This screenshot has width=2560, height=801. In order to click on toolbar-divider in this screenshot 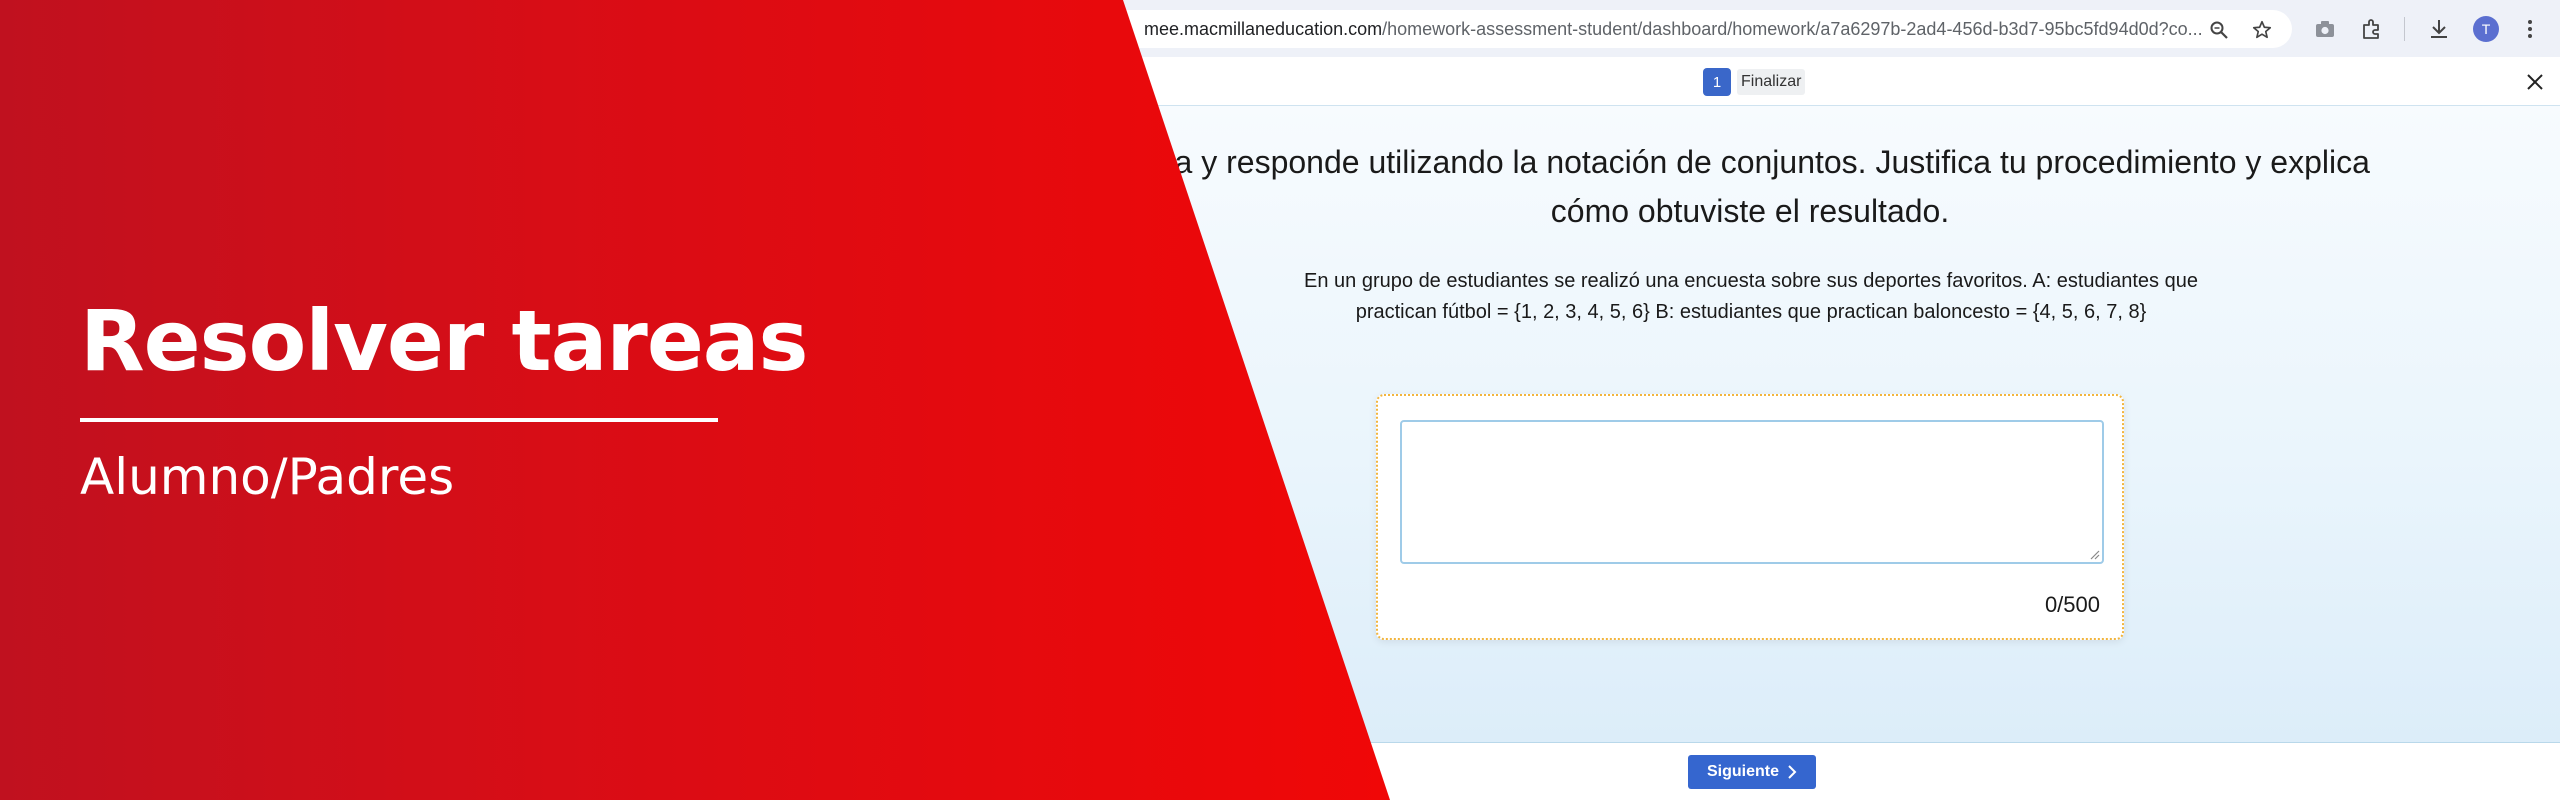, I will do `click(2404, 29)`.